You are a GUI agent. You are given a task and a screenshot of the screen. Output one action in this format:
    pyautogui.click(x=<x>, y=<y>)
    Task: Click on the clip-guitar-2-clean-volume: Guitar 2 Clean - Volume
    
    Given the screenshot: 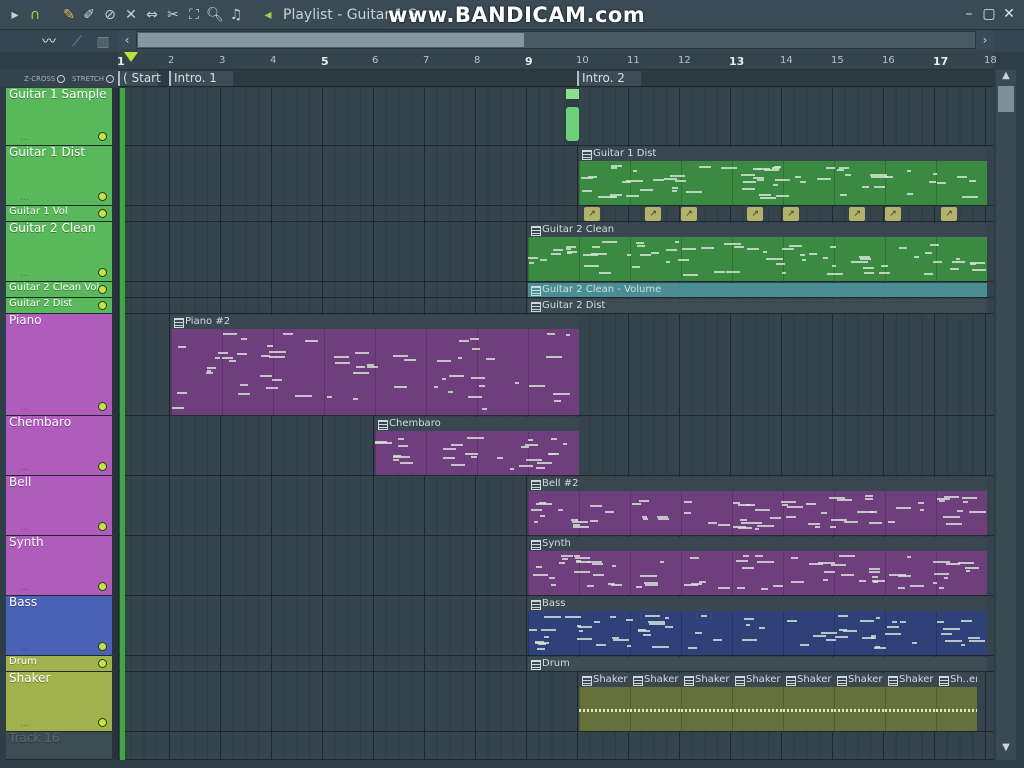 What is the action you would take?
    pyautogui.click(x=757, y=290)
    